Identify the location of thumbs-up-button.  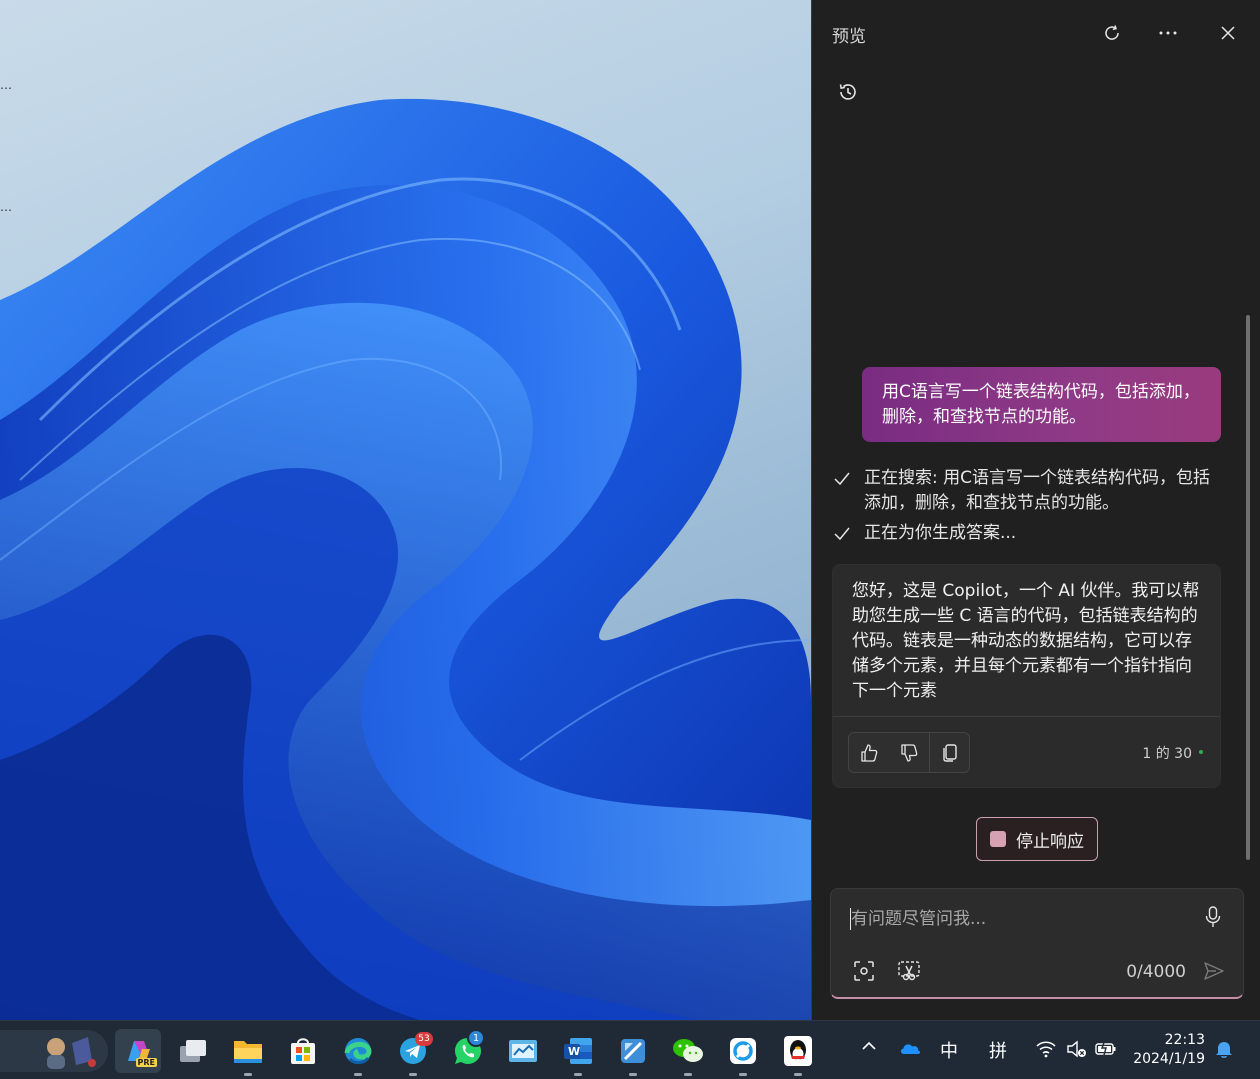
(869, 752).